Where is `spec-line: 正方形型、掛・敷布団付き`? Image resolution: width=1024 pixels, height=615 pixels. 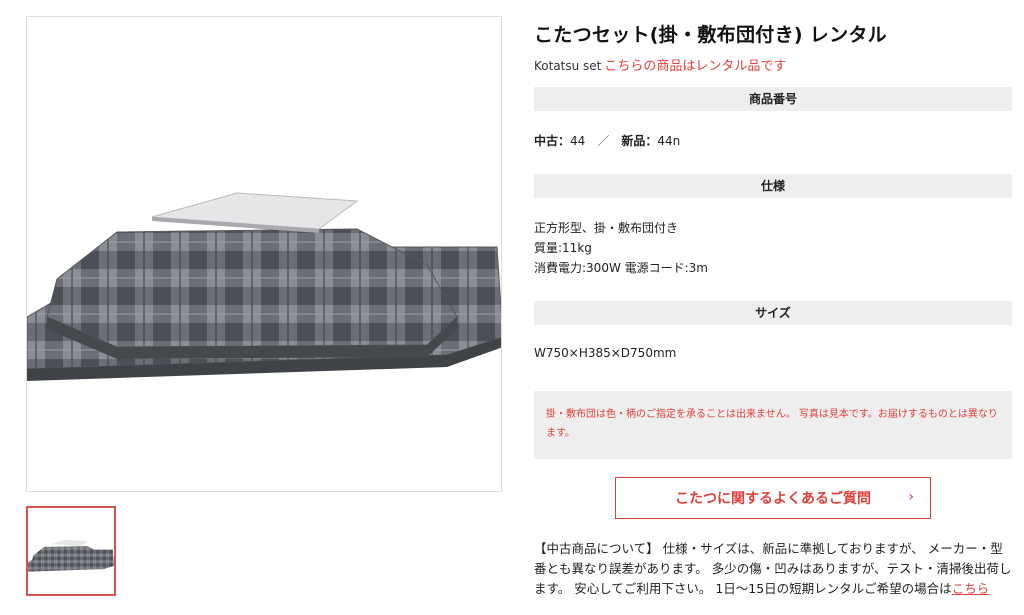 spec-line: 正方形型、掛・敷布団付き is located at coordinates (606, 228).